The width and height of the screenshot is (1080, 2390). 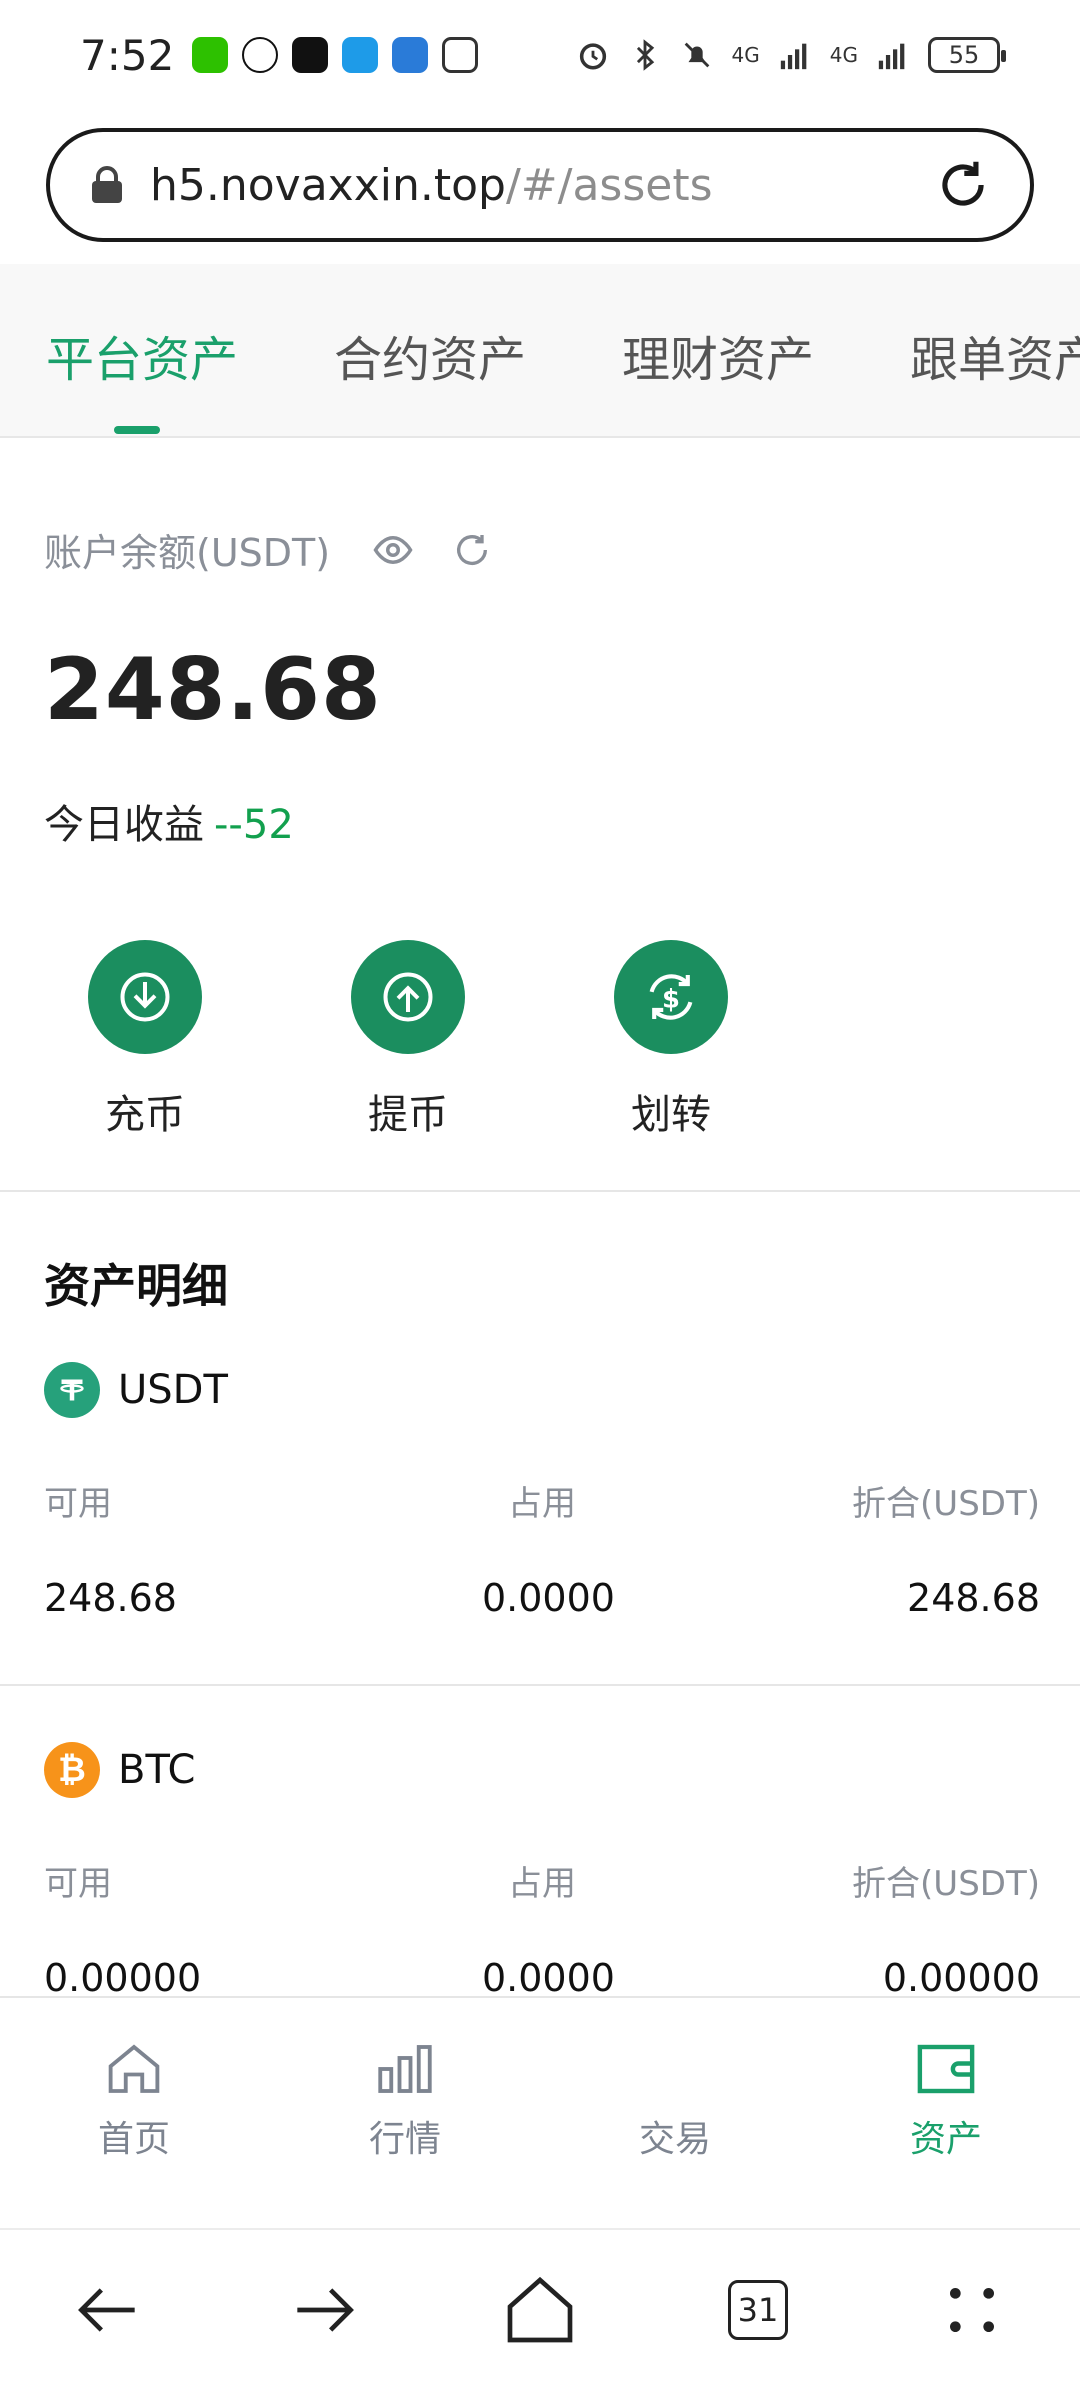 What do you see at coordinates (967, 55) in the screenshot?
I see `battery-icon: 55` at bounding box center [967, 55].